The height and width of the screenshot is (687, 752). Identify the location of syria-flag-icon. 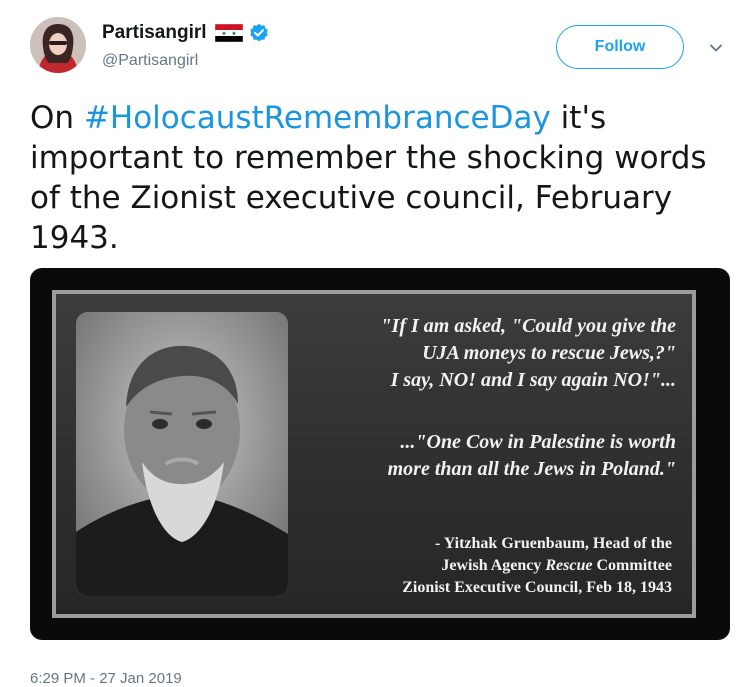
(228, 33).